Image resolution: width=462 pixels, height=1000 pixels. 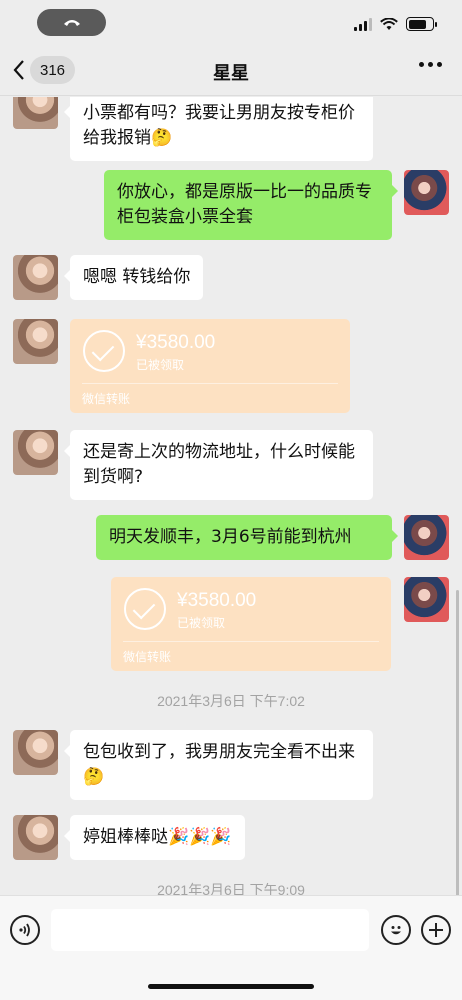 What do you see at coordinates (421, 64) in the screenshot?
I see `more-icon` at bounding box center [421, 64].